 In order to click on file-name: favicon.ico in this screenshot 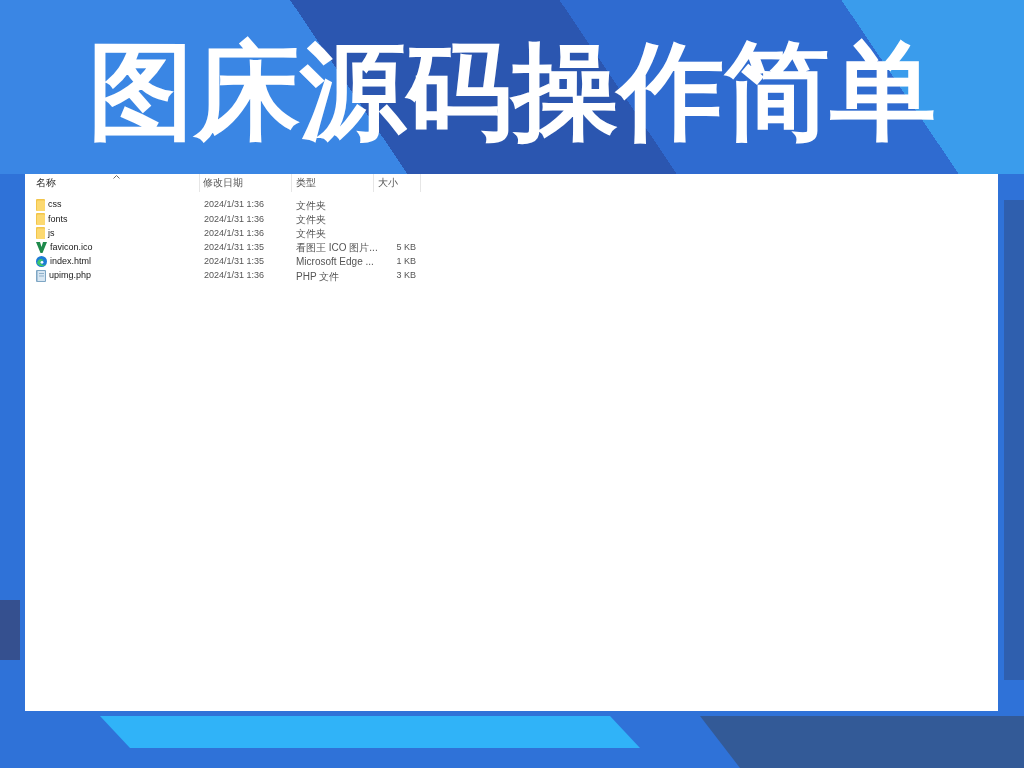, I will do `click(71, 247)`.